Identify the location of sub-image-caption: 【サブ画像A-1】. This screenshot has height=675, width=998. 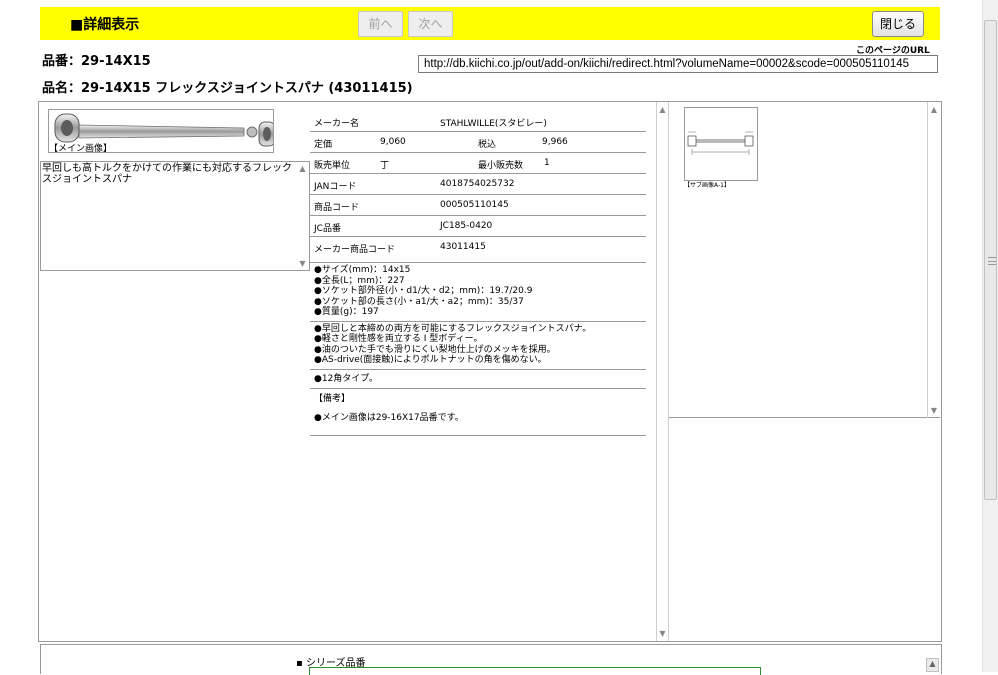
(707, 185).